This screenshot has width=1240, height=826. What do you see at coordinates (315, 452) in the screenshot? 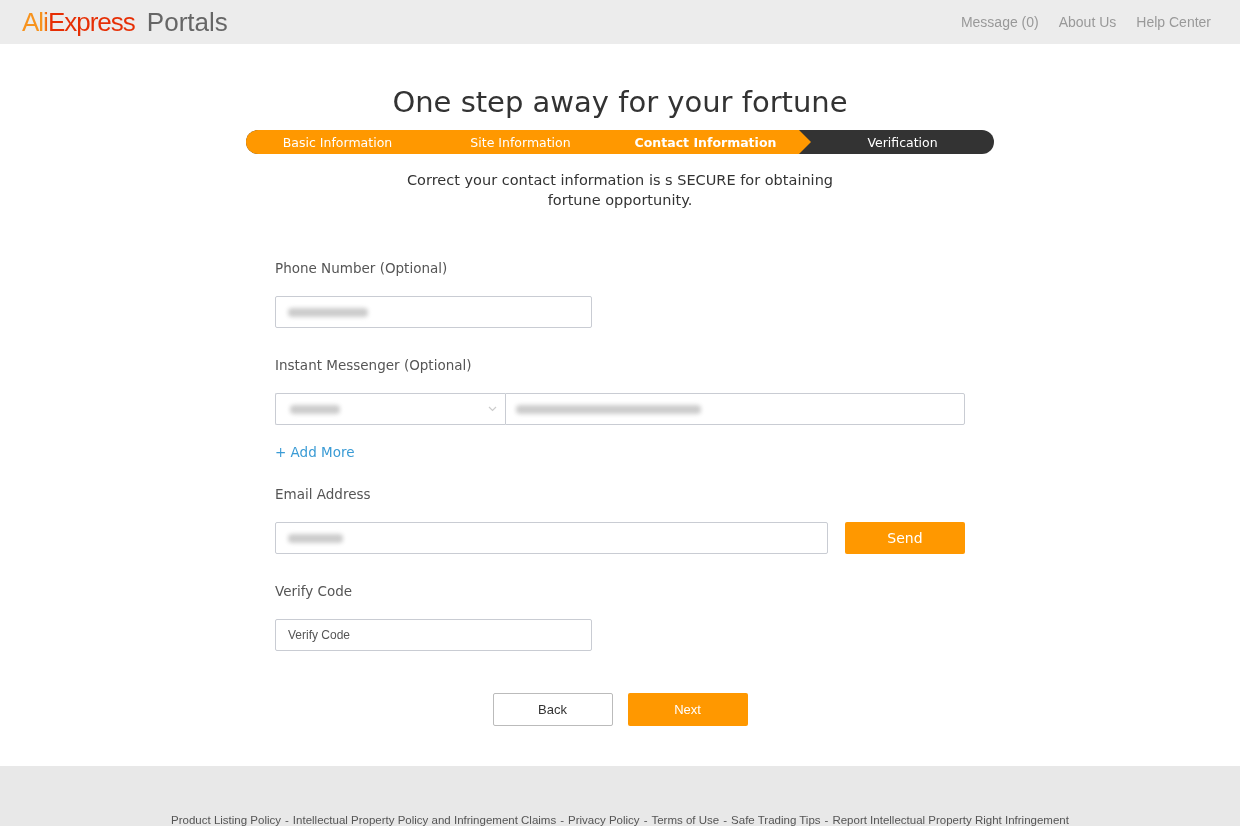
I see `add-more-link: + Add More` at bounding box center [315, 452].